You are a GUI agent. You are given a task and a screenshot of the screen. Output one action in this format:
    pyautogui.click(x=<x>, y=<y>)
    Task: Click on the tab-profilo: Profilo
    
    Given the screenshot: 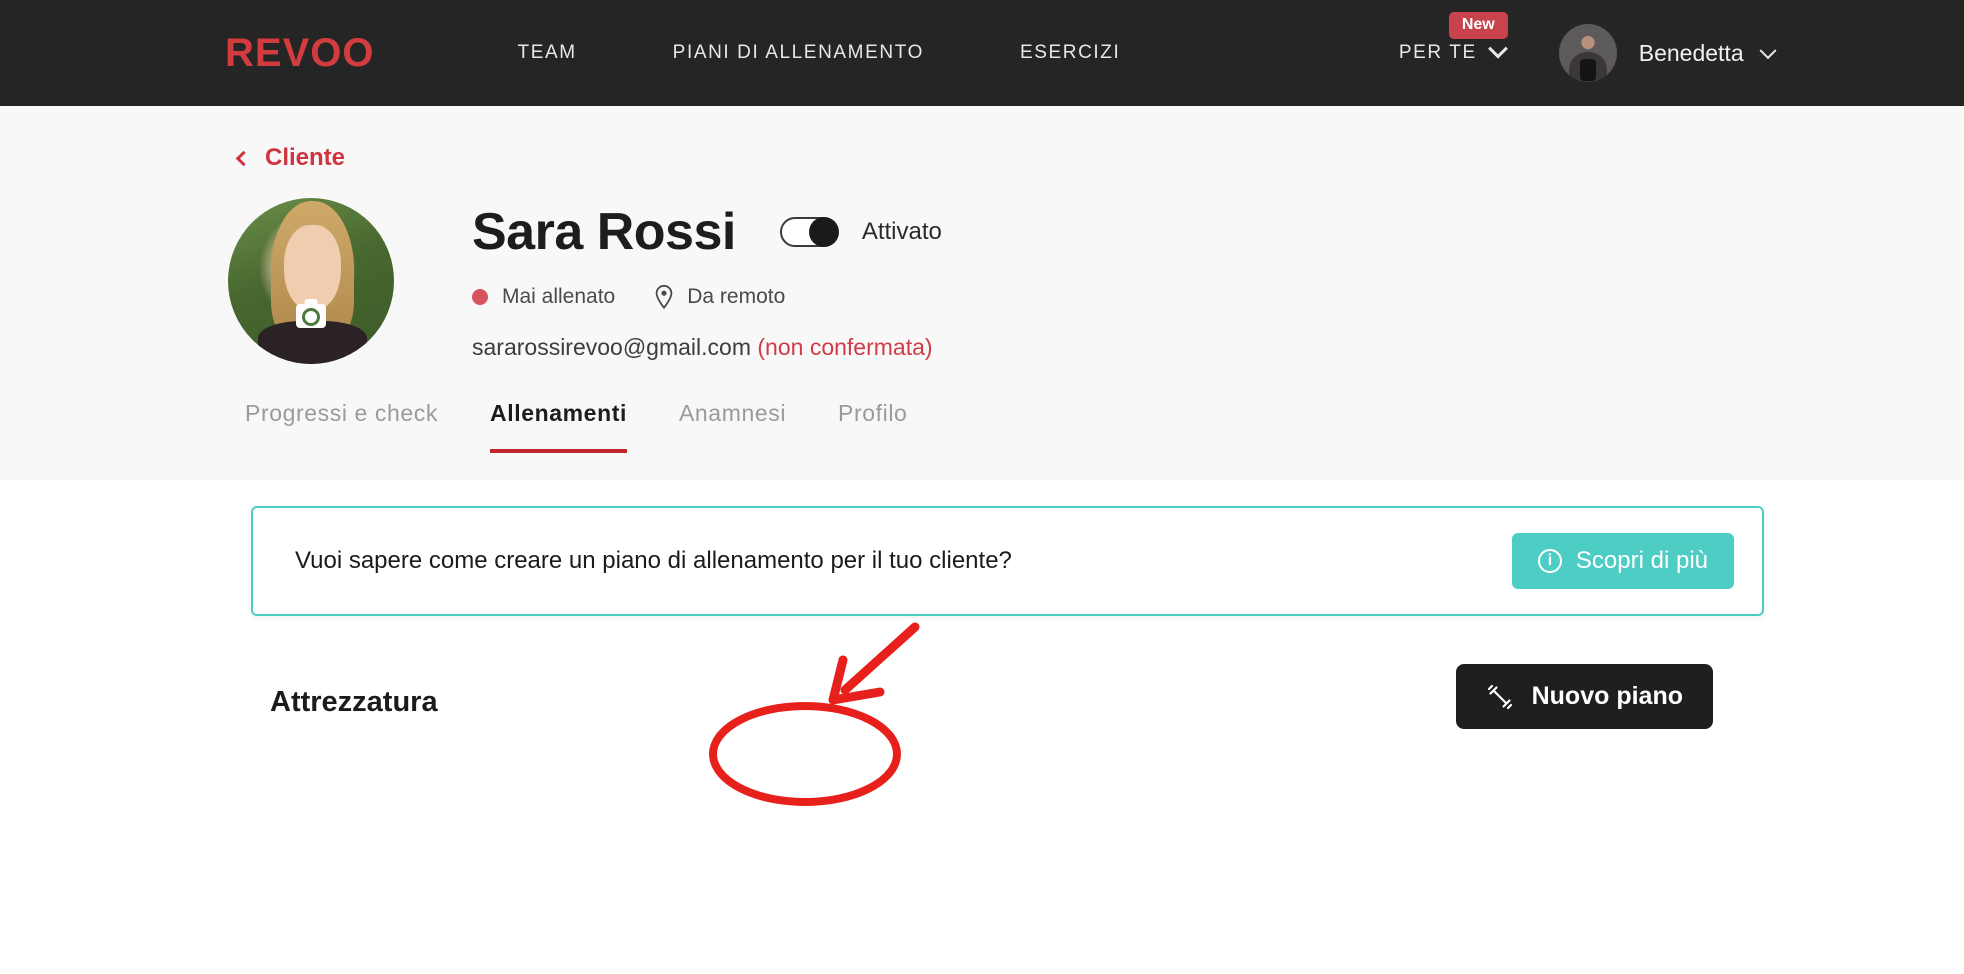 What is the action you would take?
    pyautogui.click(x=872, y=426)
    